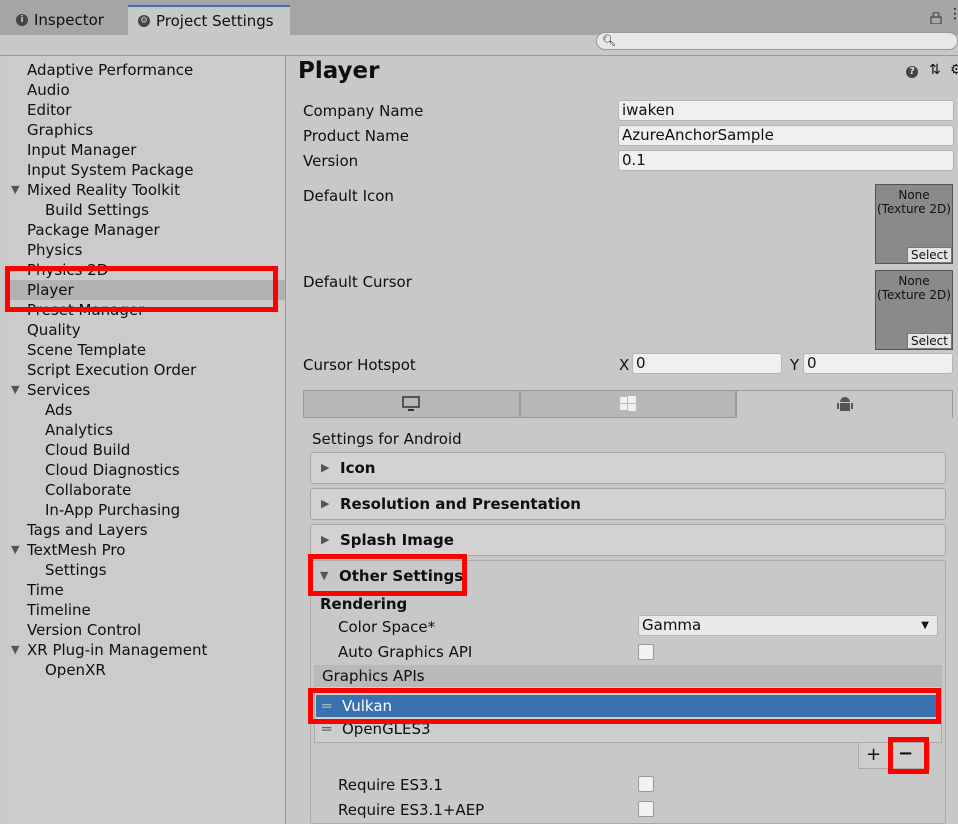 The image size is (958, 824). I want to click on sidebar-item-openxr: OpenXR, so click(146, 670).